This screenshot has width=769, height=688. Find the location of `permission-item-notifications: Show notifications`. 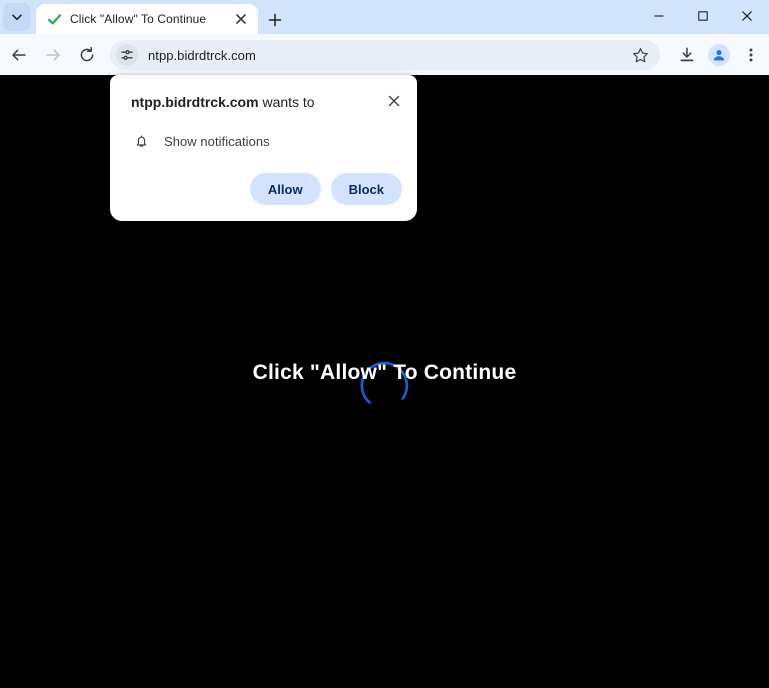

permission-item-notifications: Show notifications is located at coordinates (200, 141).